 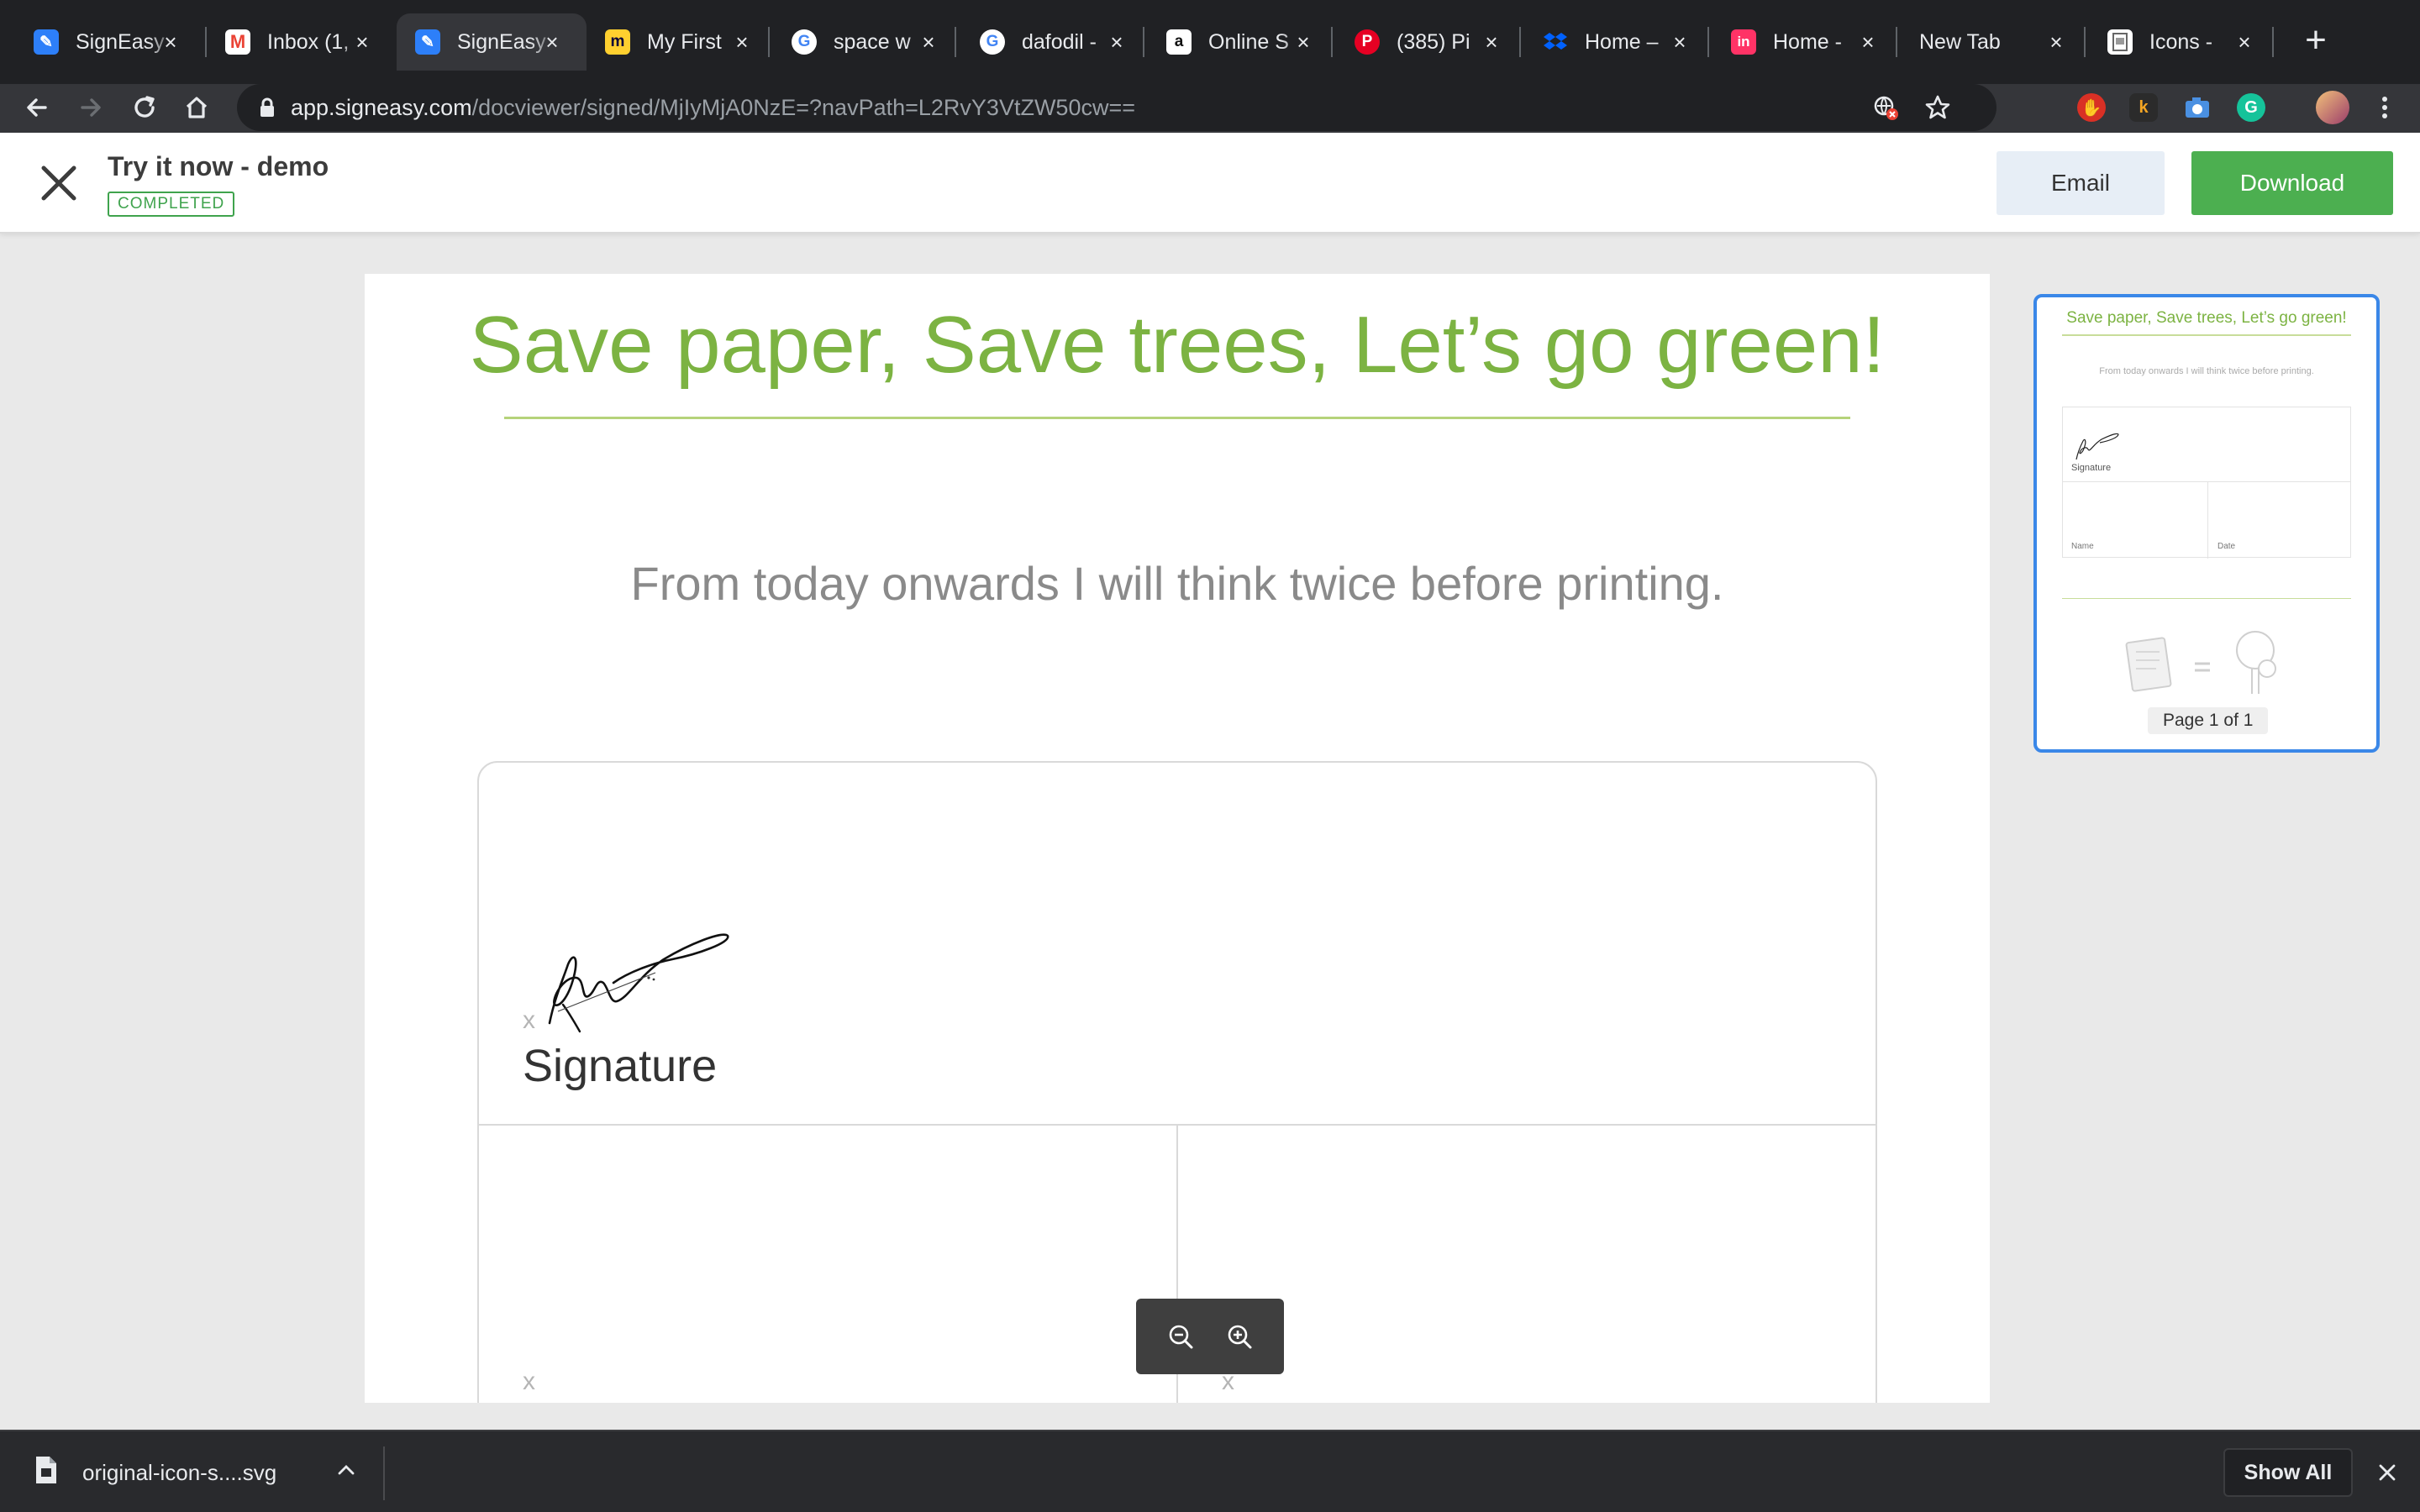 I want to click on browser-tab: in Home - ×, so click(x=1807, y=42).